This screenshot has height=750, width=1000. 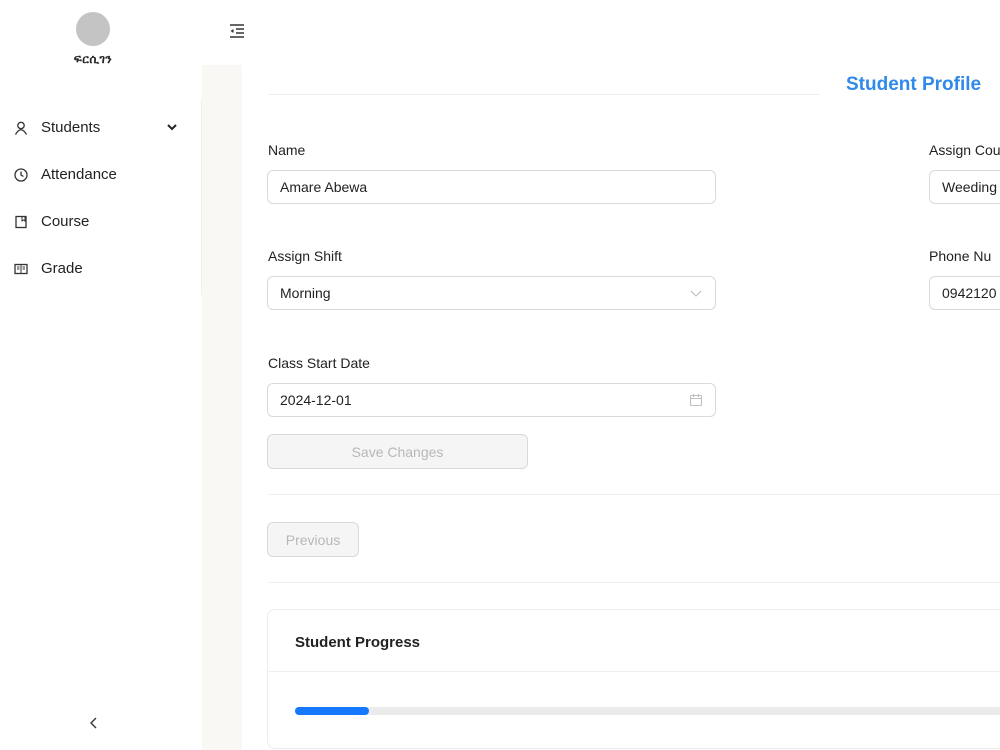 What do you see at coordinates (397, 451) in the screenshot?
I see `save-changes-button: Save Changes` at bounding box center [397, 451].